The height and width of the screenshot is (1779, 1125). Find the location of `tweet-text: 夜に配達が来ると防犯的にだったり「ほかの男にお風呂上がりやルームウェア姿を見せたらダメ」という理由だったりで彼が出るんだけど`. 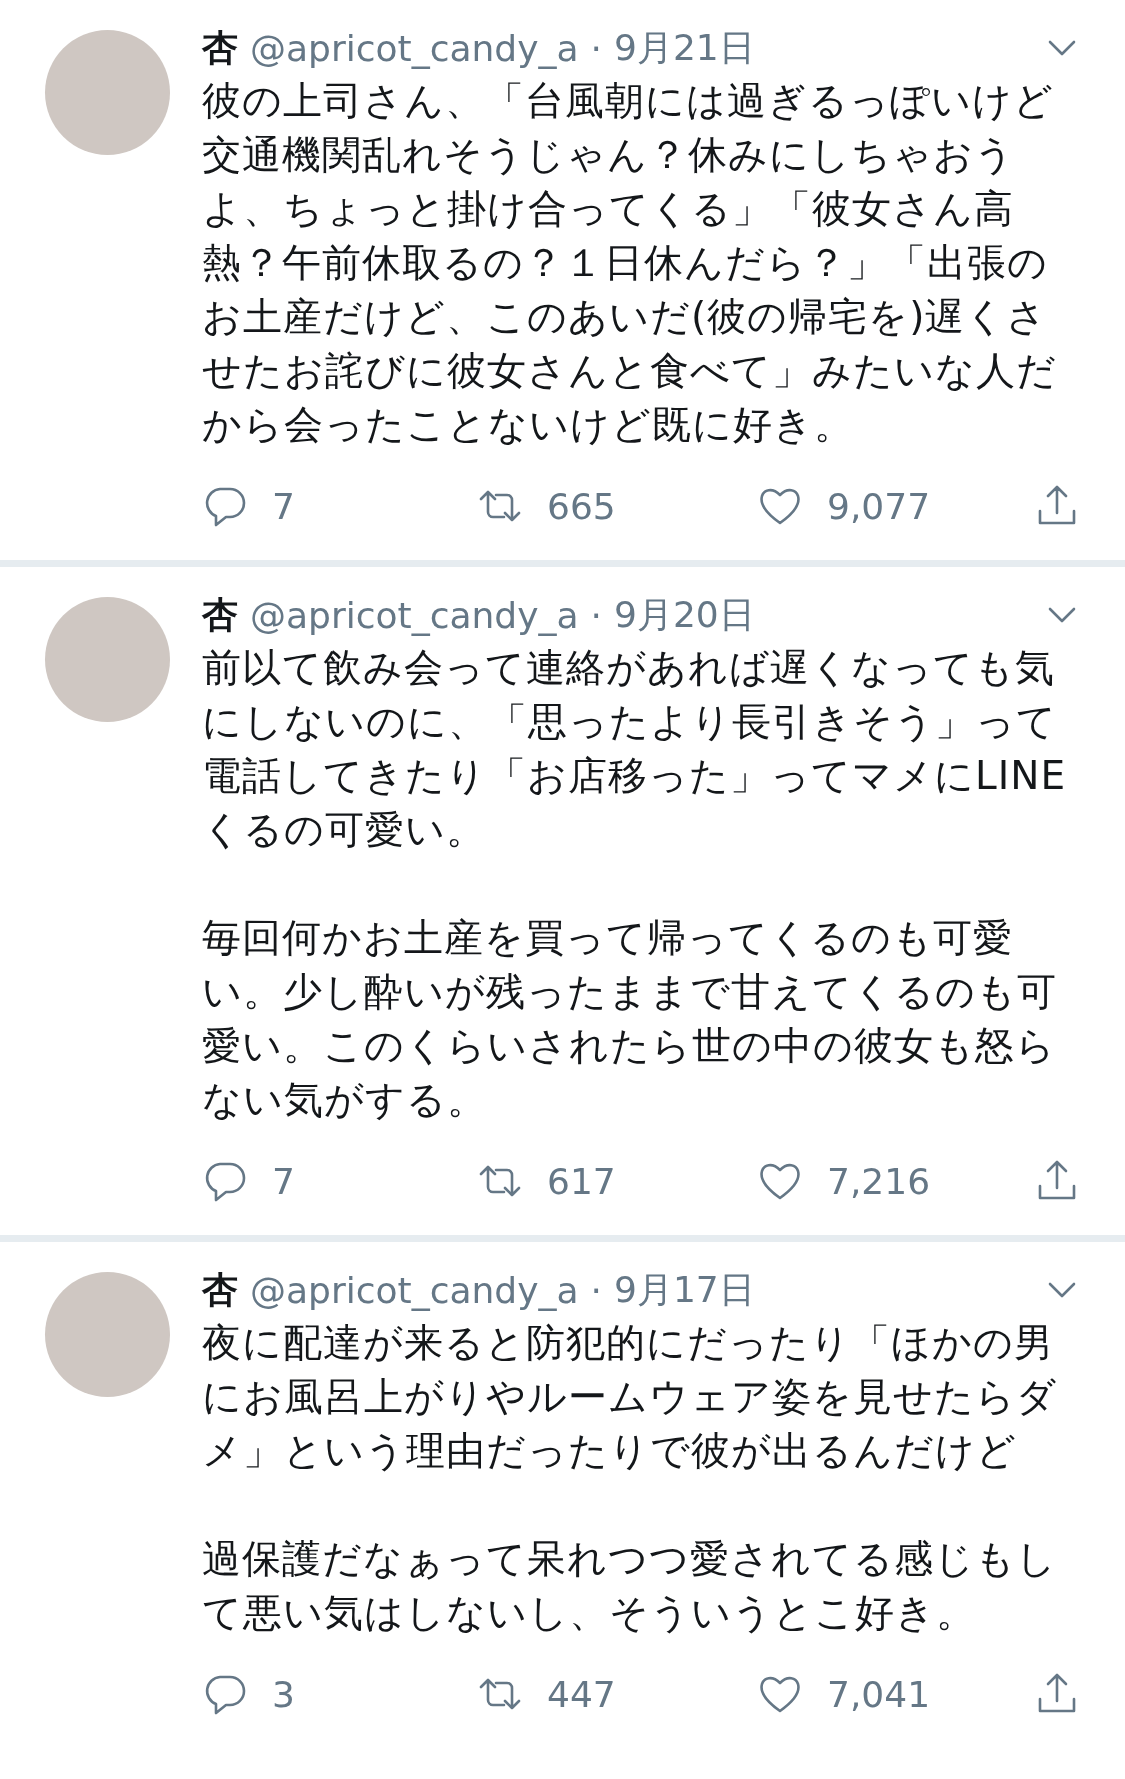

tweet-text: 夜に配達が来ると防犯的にだったり「ほかの男にお風呂上がりやルームウェア姿を見せたらダメ」という理由だったりで彼が出るんだけど is located at coordinates (630, 1397).